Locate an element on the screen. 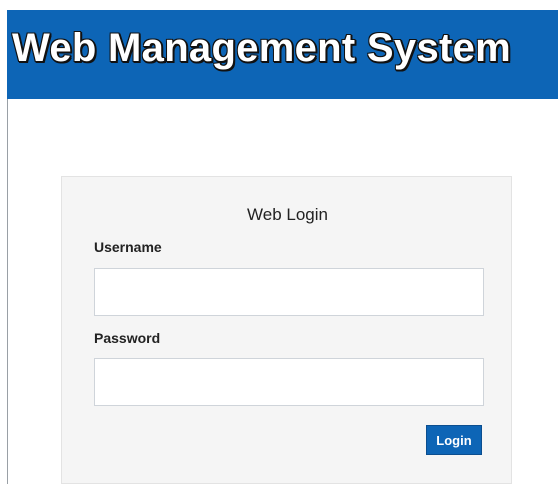 The height and width of the screenshot is (484, 558). username-input is located at coordinates (289, 292).